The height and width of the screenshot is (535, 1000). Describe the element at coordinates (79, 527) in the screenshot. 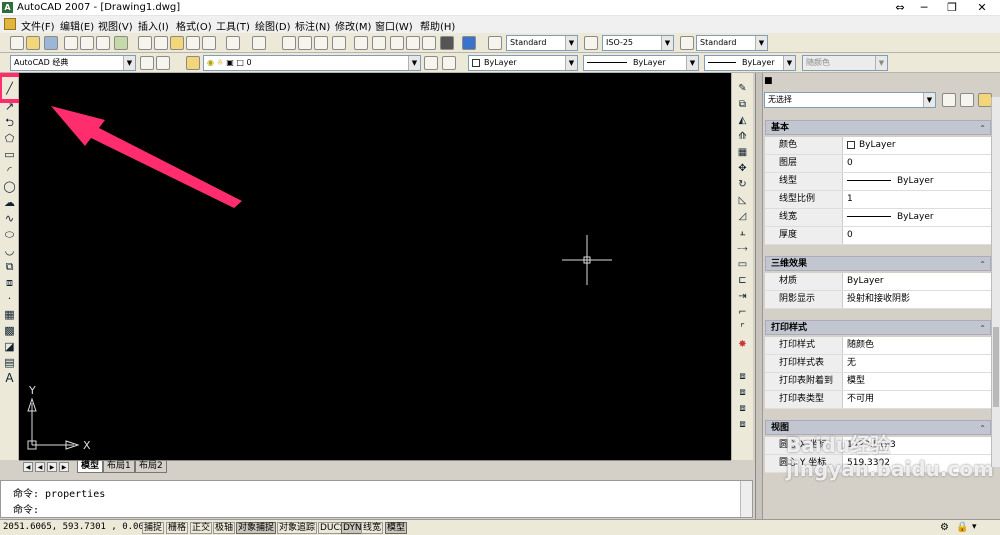

I see `coordinates-display: 2051.6065, 593.7301 , 0.0000` at that location.